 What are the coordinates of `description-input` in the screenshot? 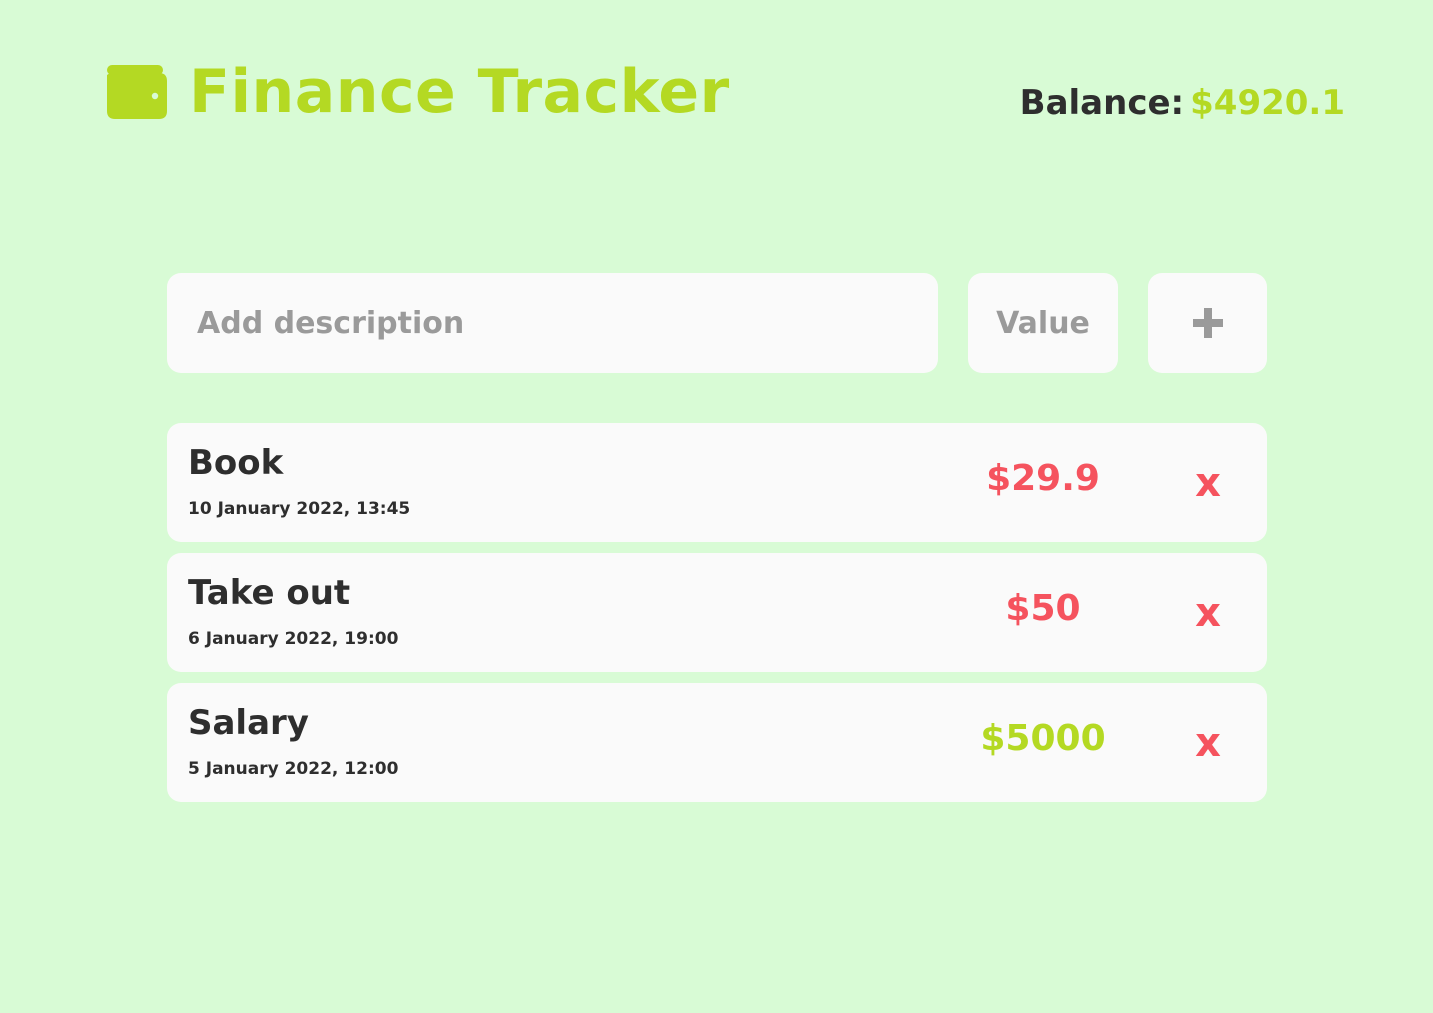 It's located at (552, 323).